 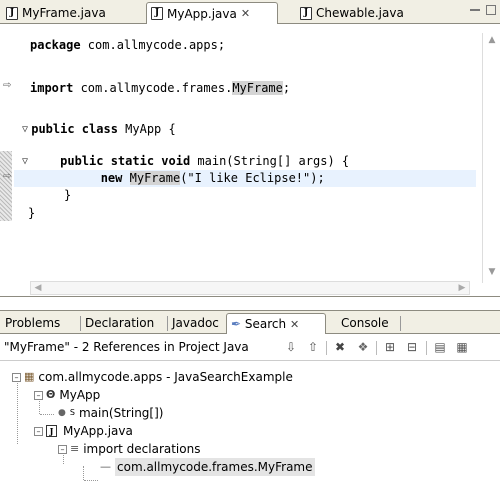 I want to click on tree-node-file: – J MyApp.java, so click(x=83, y=431).